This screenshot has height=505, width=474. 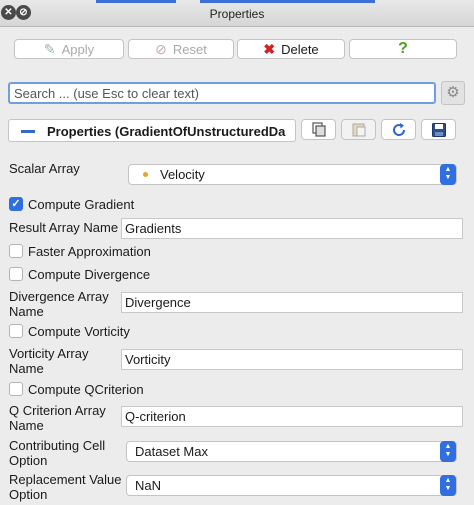 What do you see at coordinates (79, 331) in the screenshot?
I see `compute-vorticity-label: Compute Vorticity` at bounding box center [79, 331].